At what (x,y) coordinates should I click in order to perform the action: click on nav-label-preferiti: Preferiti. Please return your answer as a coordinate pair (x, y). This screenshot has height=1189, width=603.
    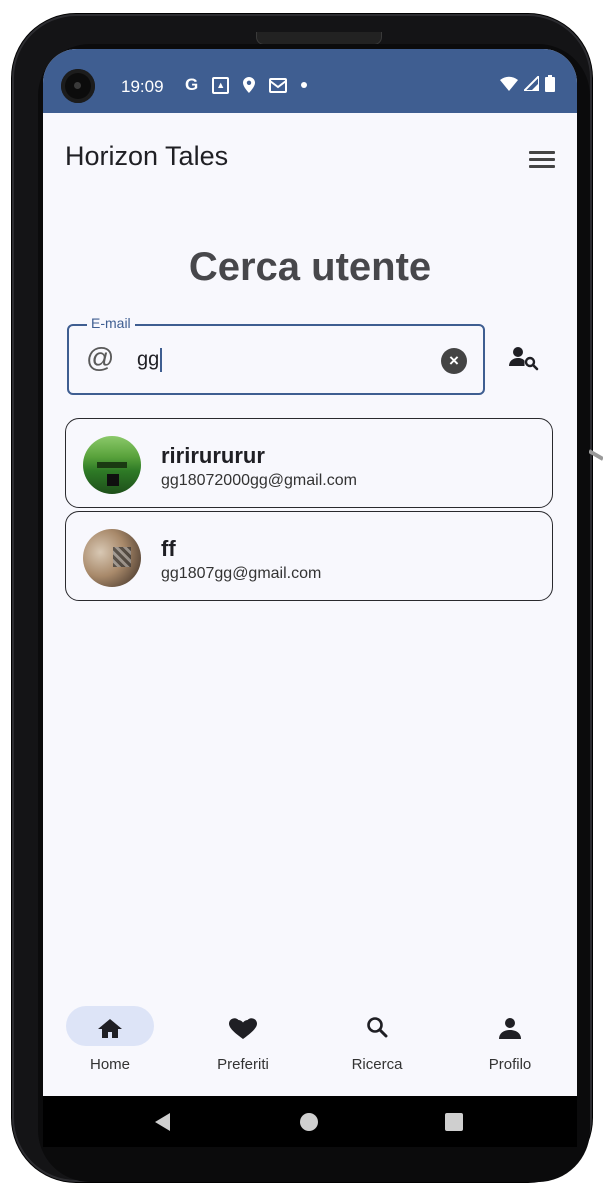
    Looking at the image, I should click on (243, 1064).